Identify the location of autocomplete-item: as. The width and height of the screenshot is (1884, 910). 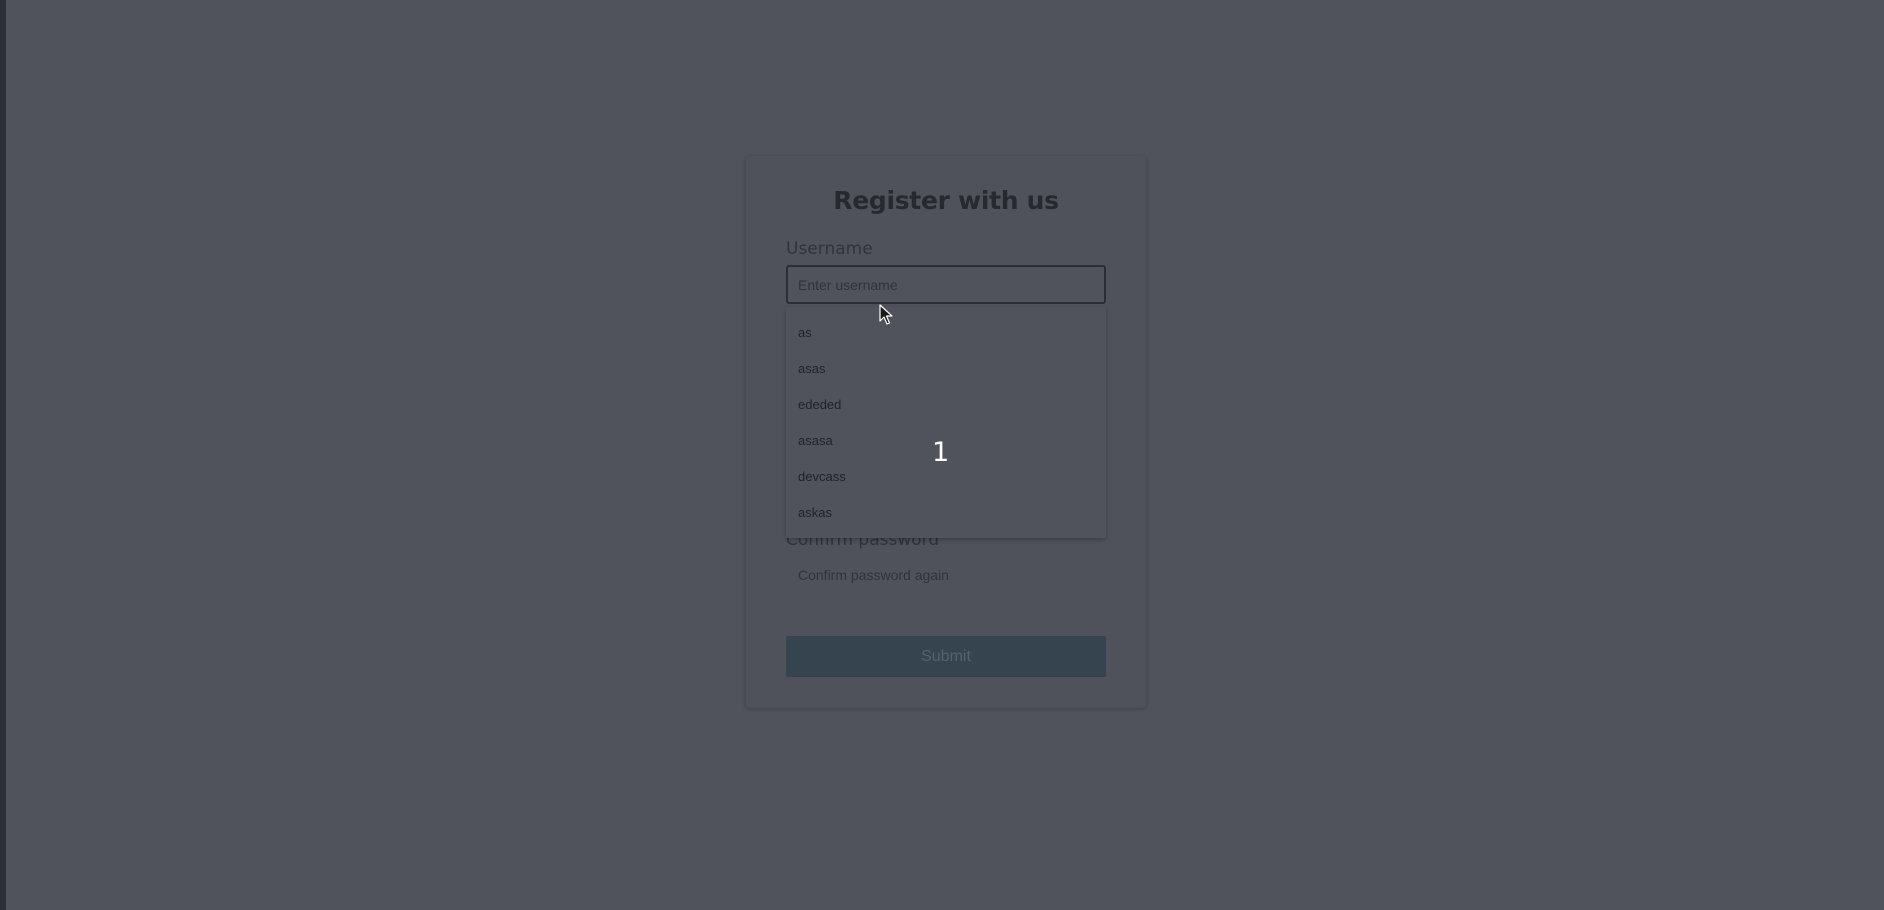
(946, 333).